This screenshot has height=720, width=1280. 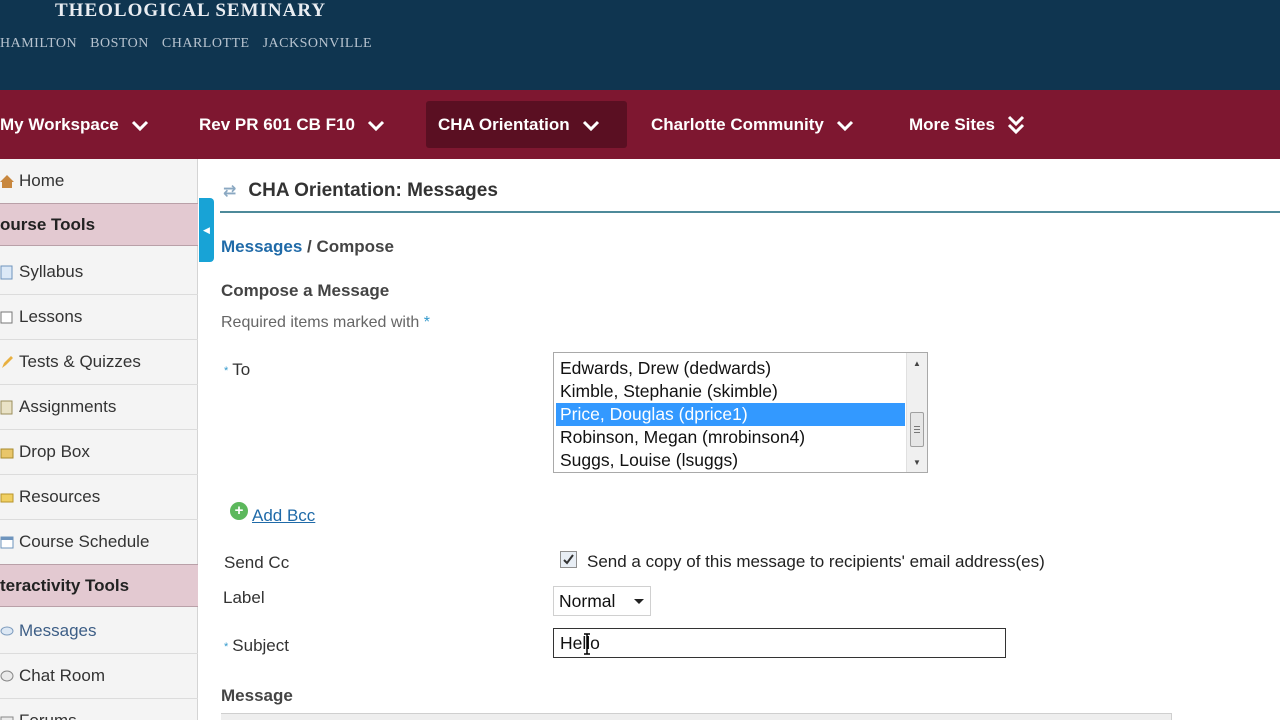 I want to click on to-label-text: To, so click(x=241, y=369).